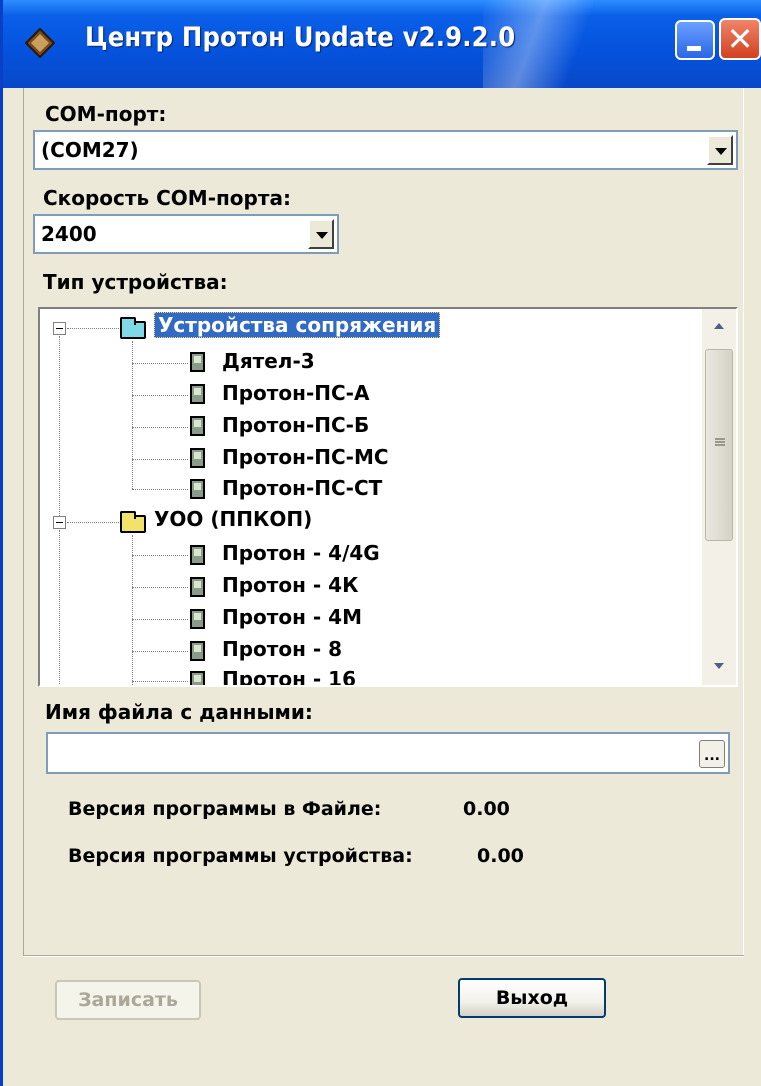  Describe the element at coordinates (240, 856) in the screenshot. I see `device-version-label: Версия программы устройства:` at that location.